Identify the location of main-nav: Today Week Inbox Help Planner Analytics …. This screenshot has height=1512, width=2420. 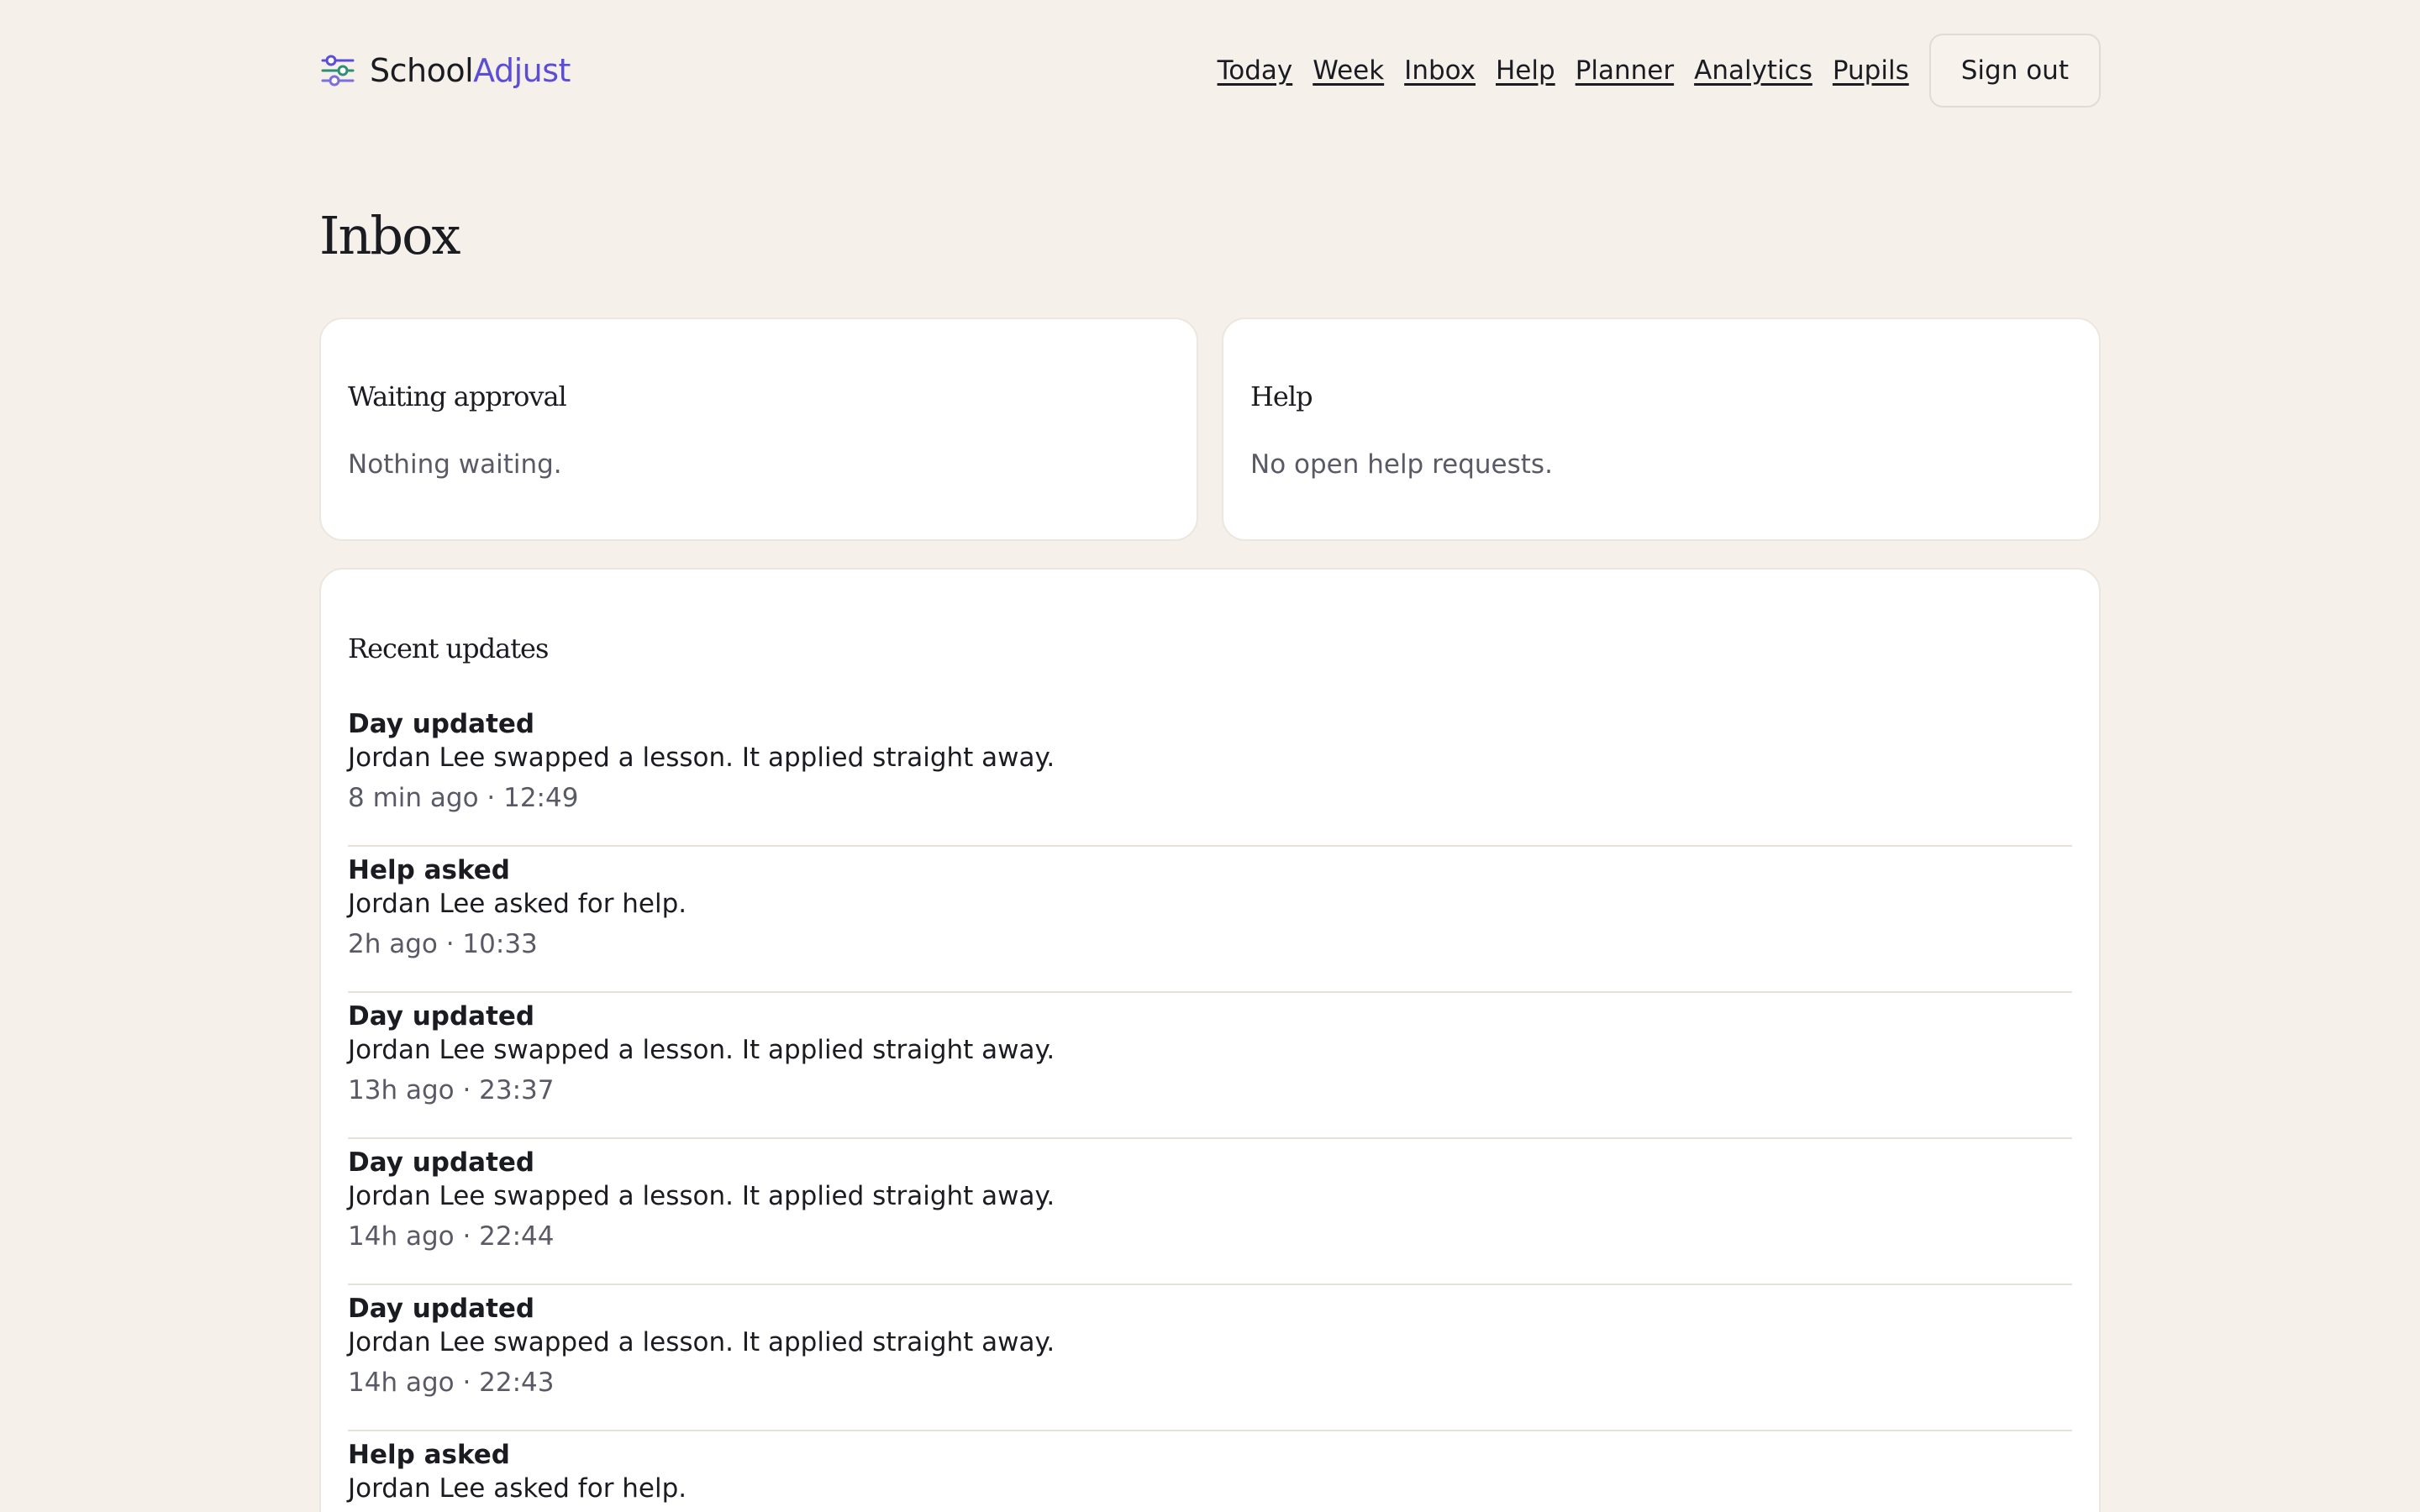
(1659, 71).